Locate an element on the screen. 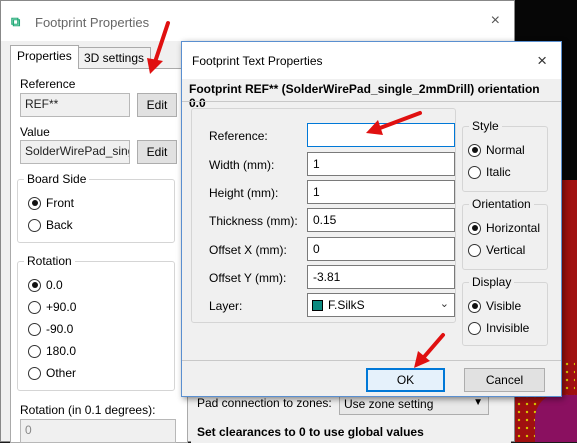 The height and width of the screenshot is (443, 577). radio-normal-label: Normal is located at coordinates (505, 150).